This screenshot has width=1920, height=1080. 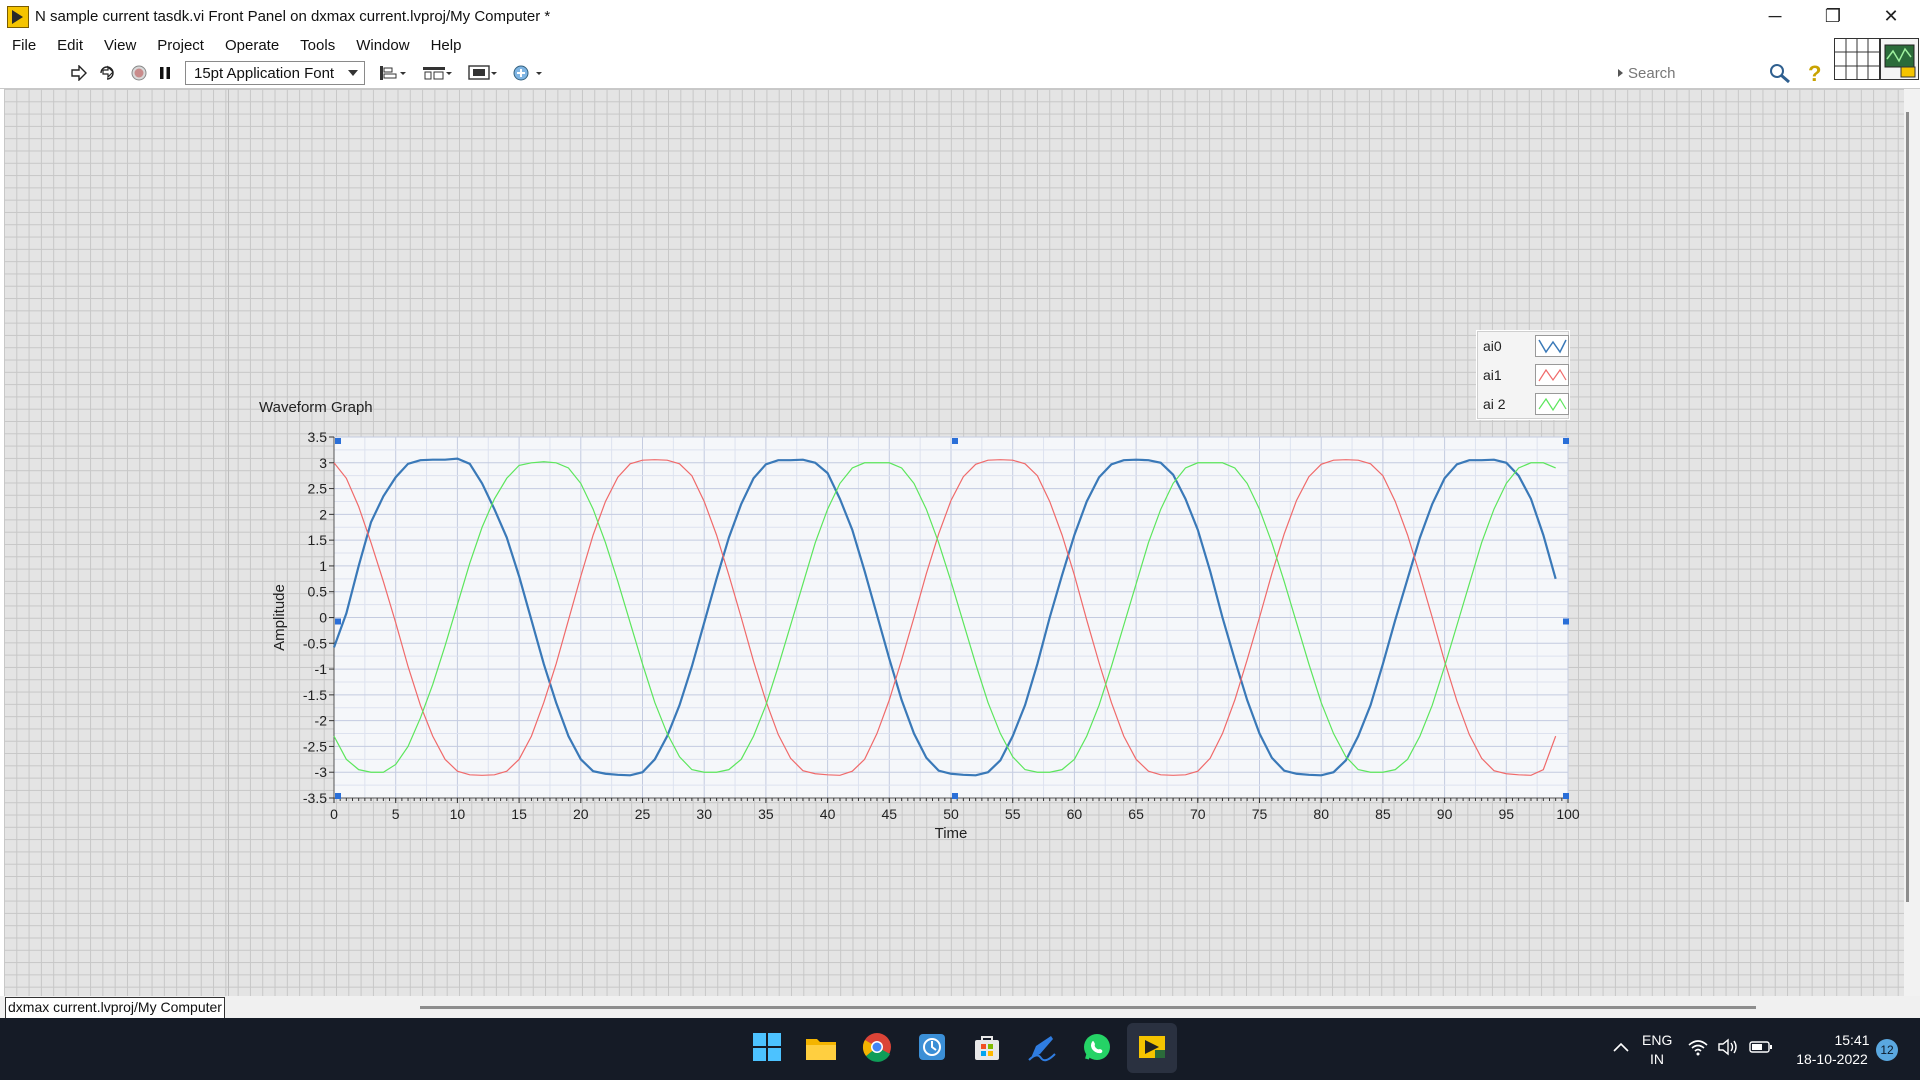 I want to click on chrome-icon, so click(x=877, y=1047).